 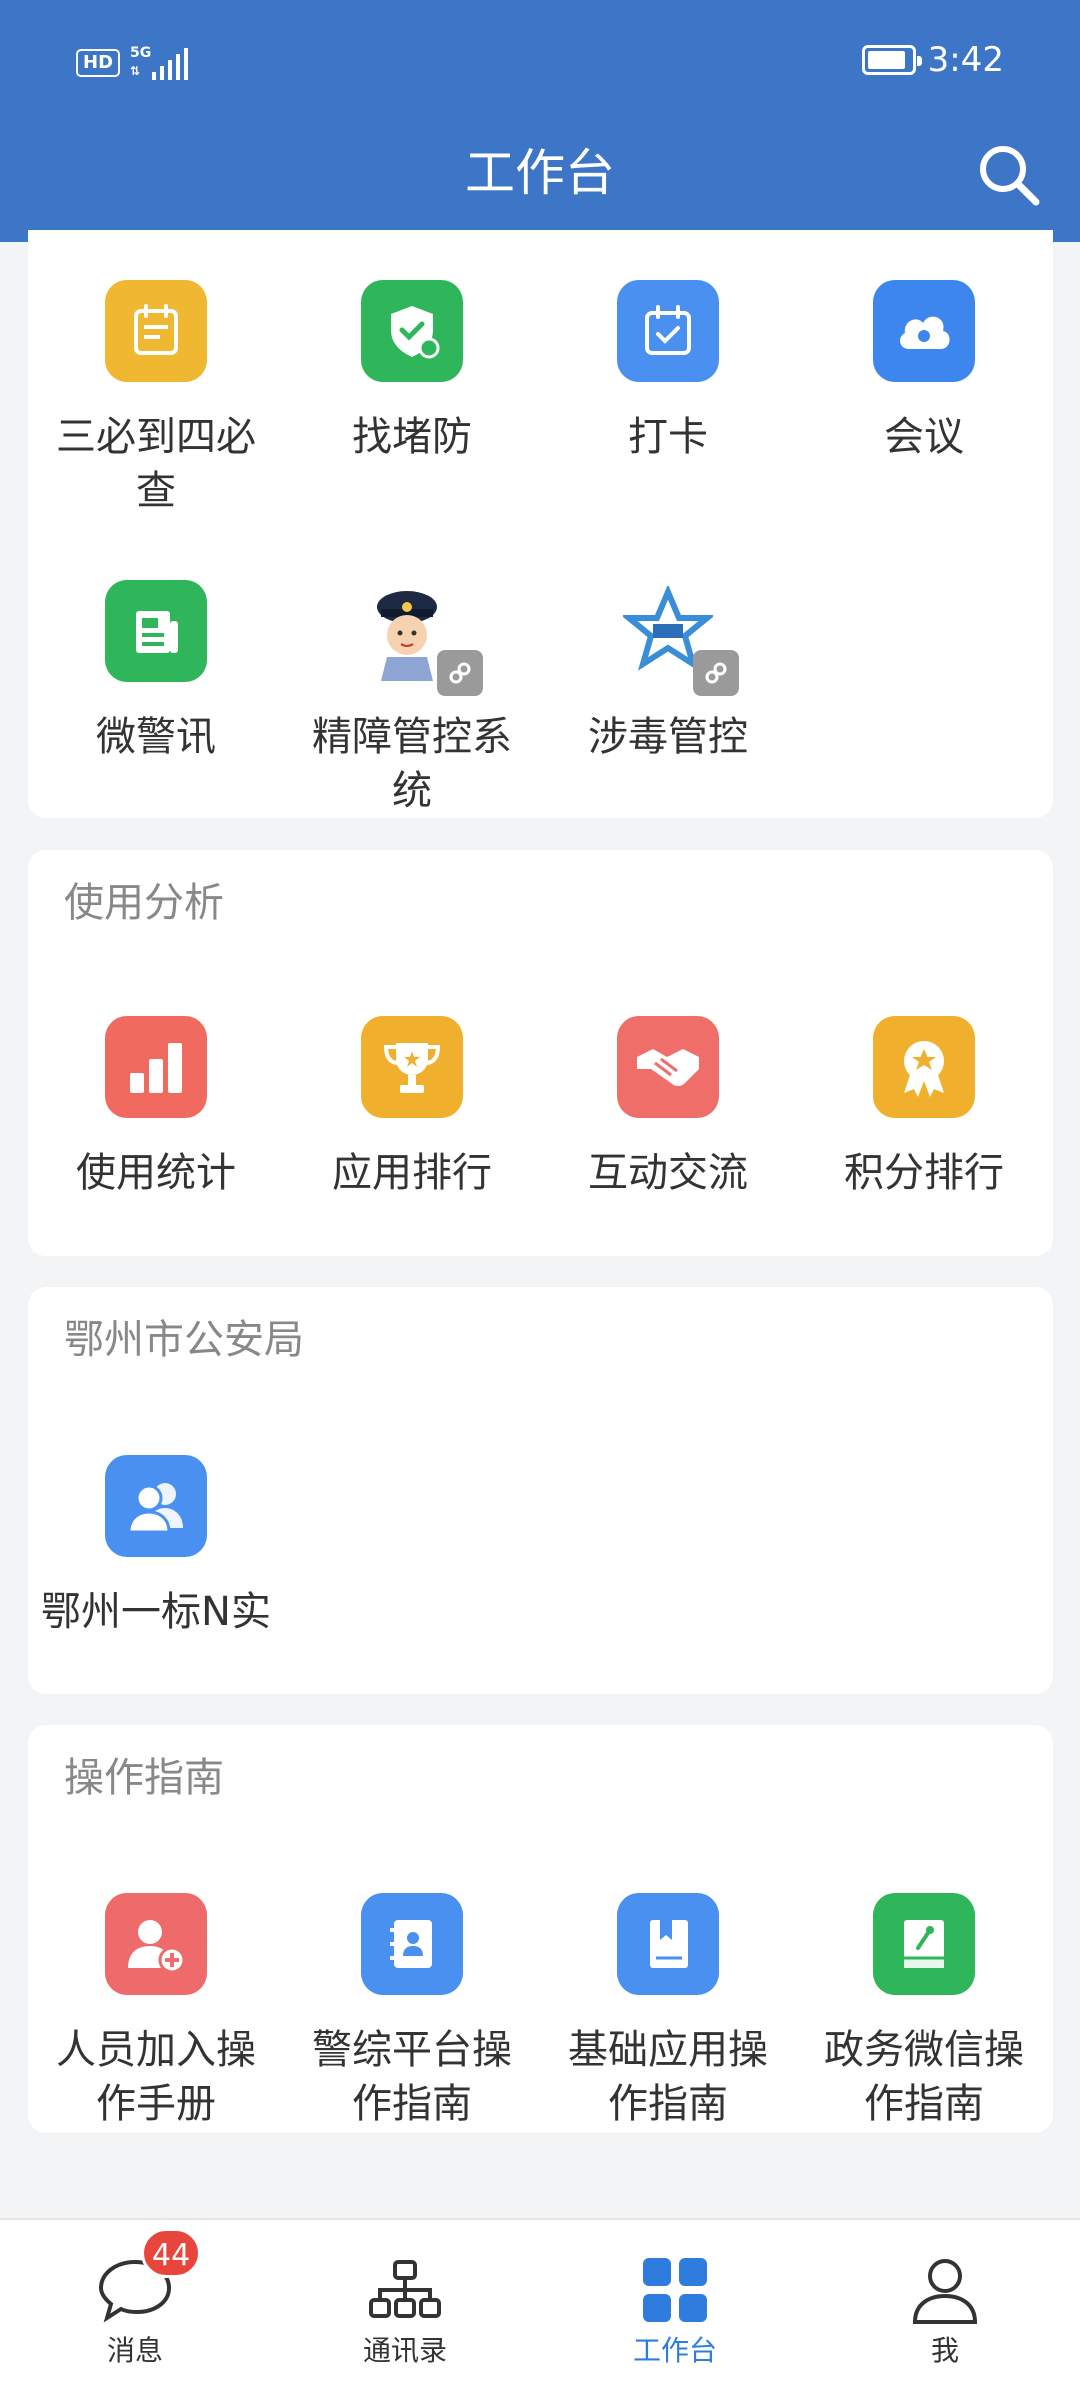 What do you see at coordinates (156, 2077) in the screenshot?
I see `app-label: 人员加入操作手册` at bounding box center [156, 2077].